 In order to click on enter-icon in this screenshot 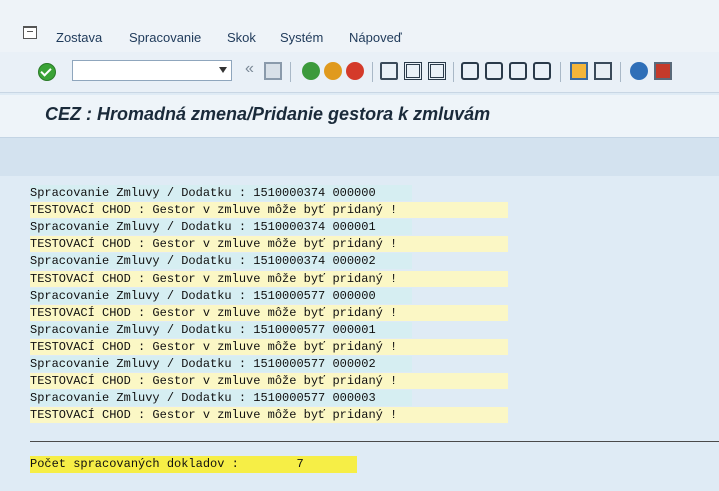, I will do `click(47, 72)`.